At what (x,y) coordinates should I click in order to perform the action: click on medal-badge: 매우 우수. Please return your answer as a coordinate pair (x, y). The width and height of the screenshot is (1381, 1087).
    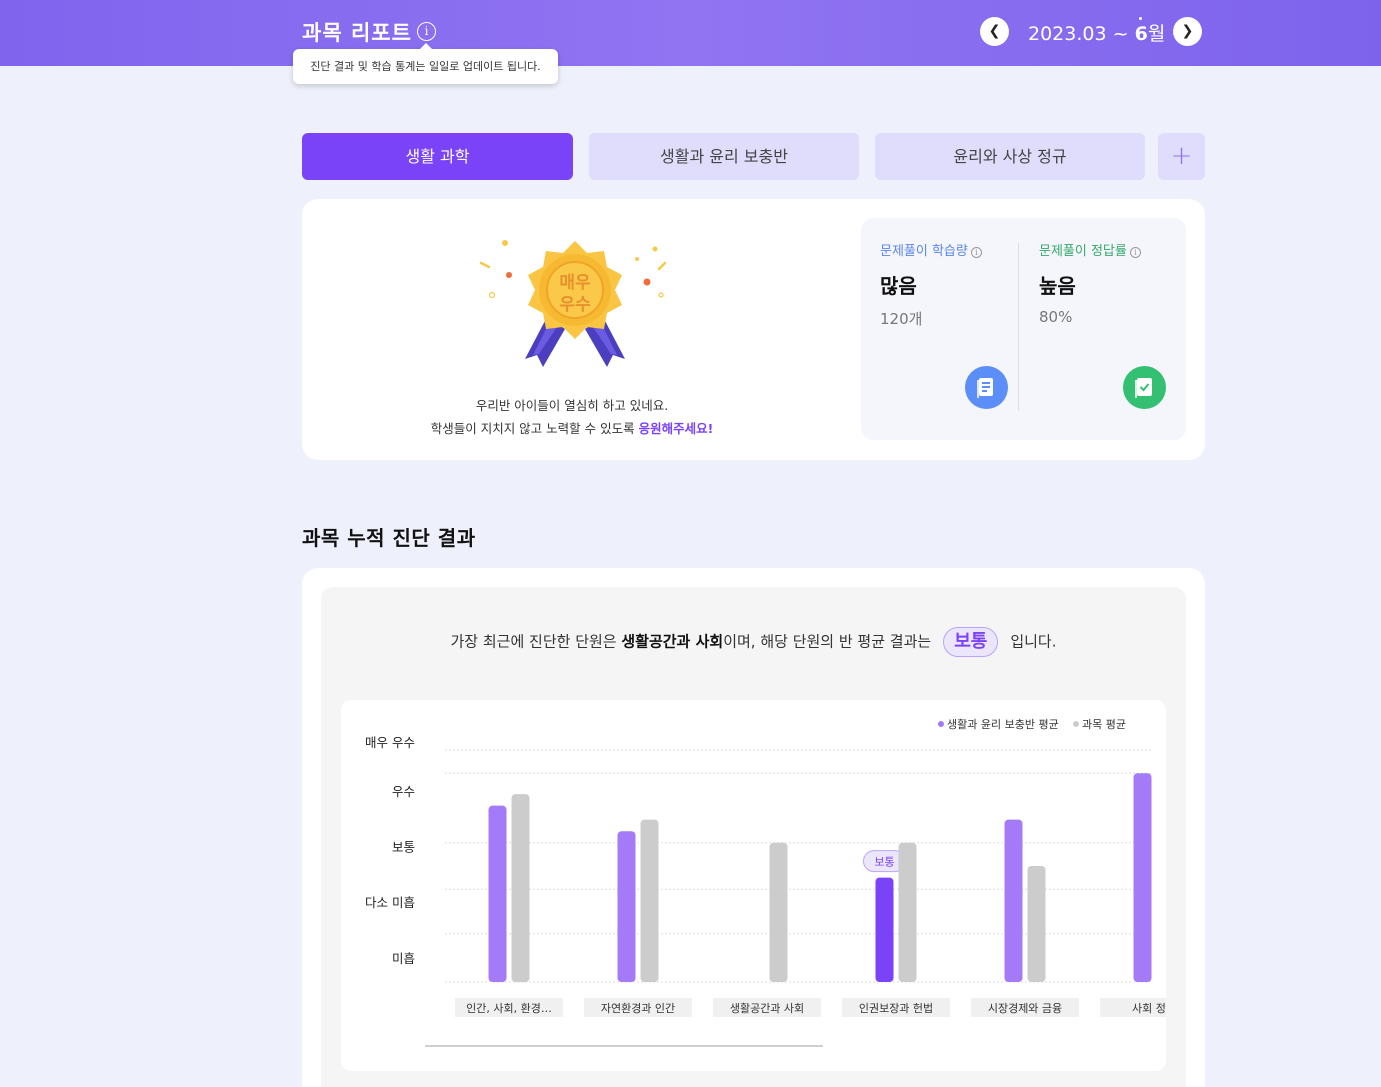
    Looking at the image, I should click on (577, 307).